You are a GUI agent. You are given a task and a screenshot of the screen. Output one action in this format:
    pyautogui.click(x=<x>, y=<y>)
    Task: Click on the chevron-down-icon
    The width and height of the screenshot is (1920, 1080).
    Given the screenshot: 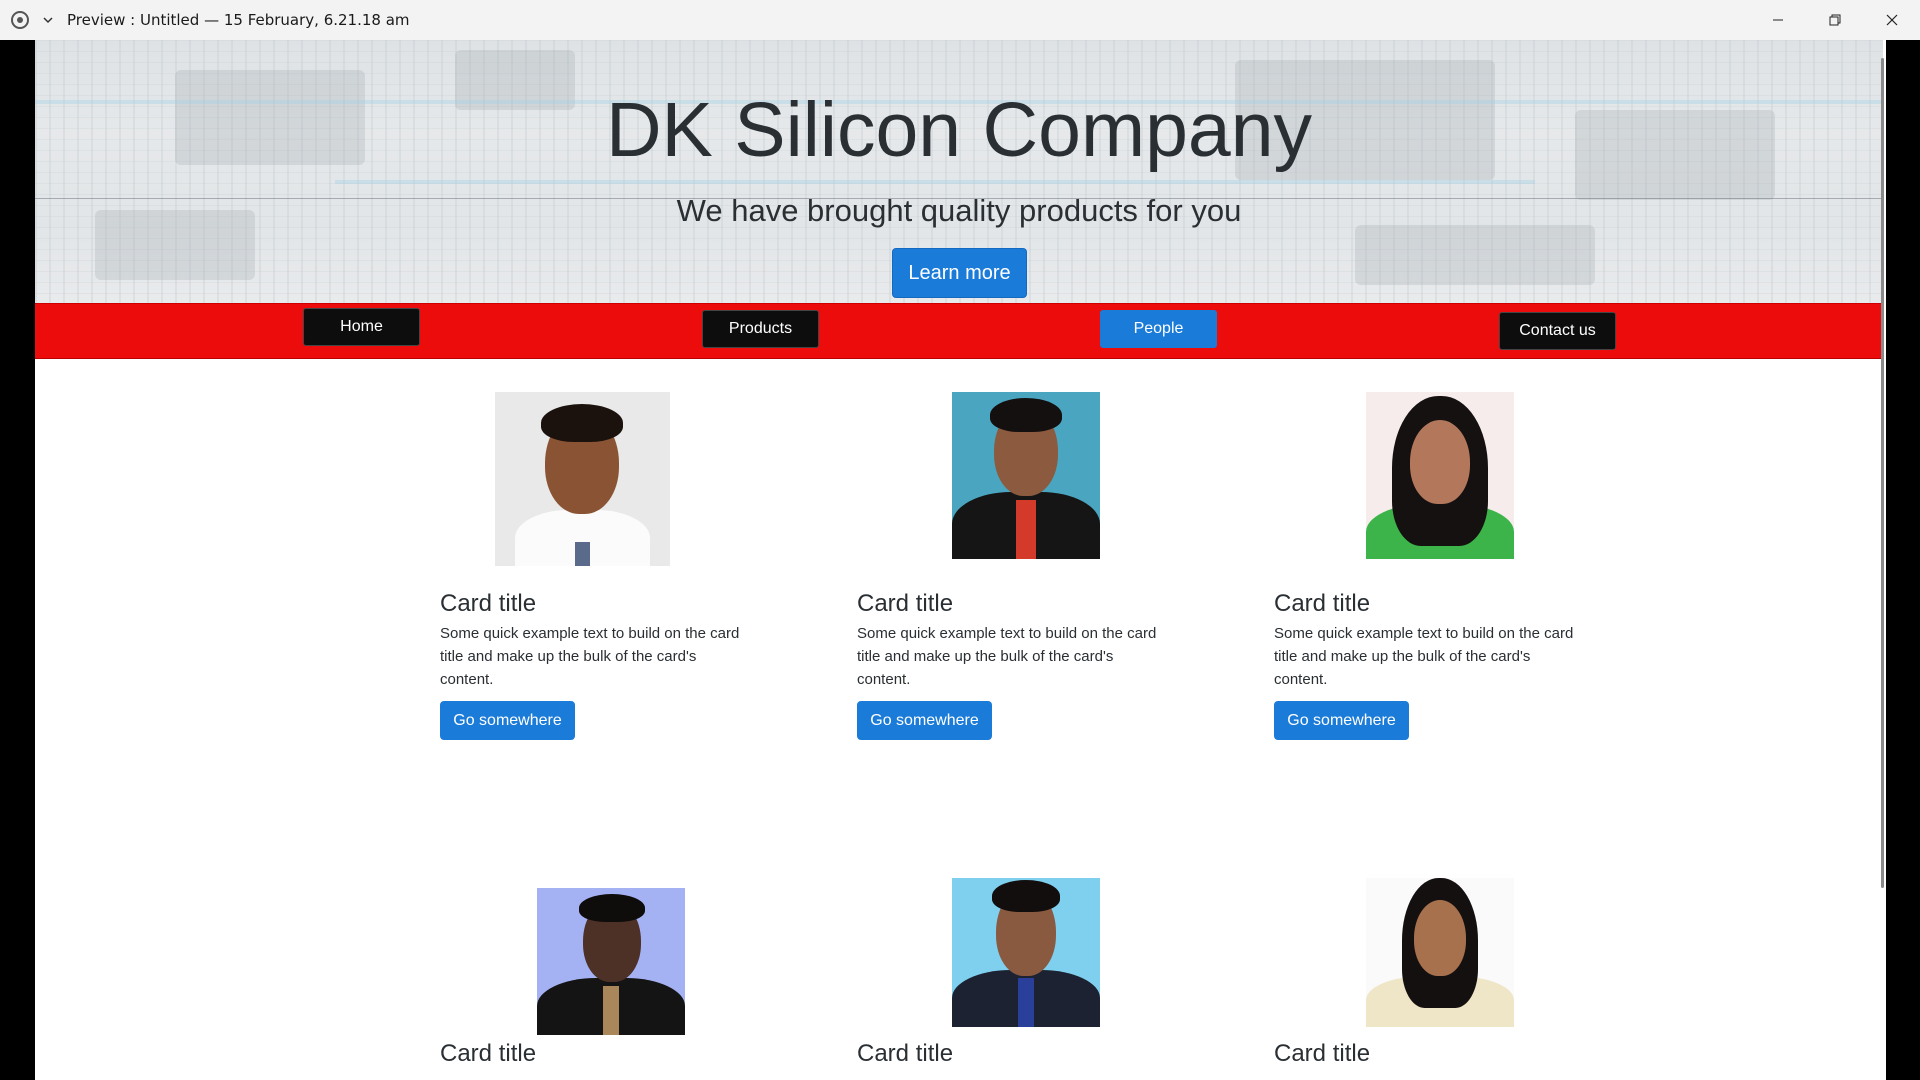 What is the action you would take?
    pyautogui.click(x=48, y=20)
    